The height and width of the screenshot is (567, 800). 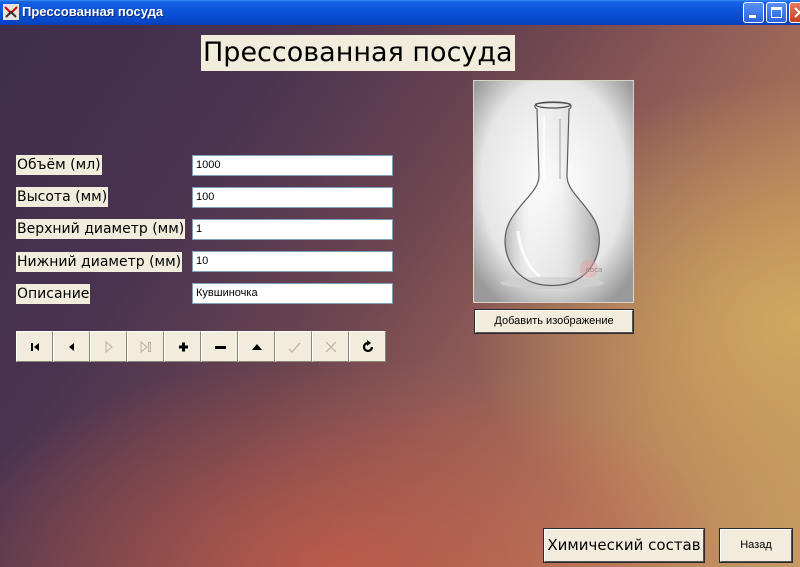 I want to click on top-diameter-field: 1, so click(x=292, y=229).